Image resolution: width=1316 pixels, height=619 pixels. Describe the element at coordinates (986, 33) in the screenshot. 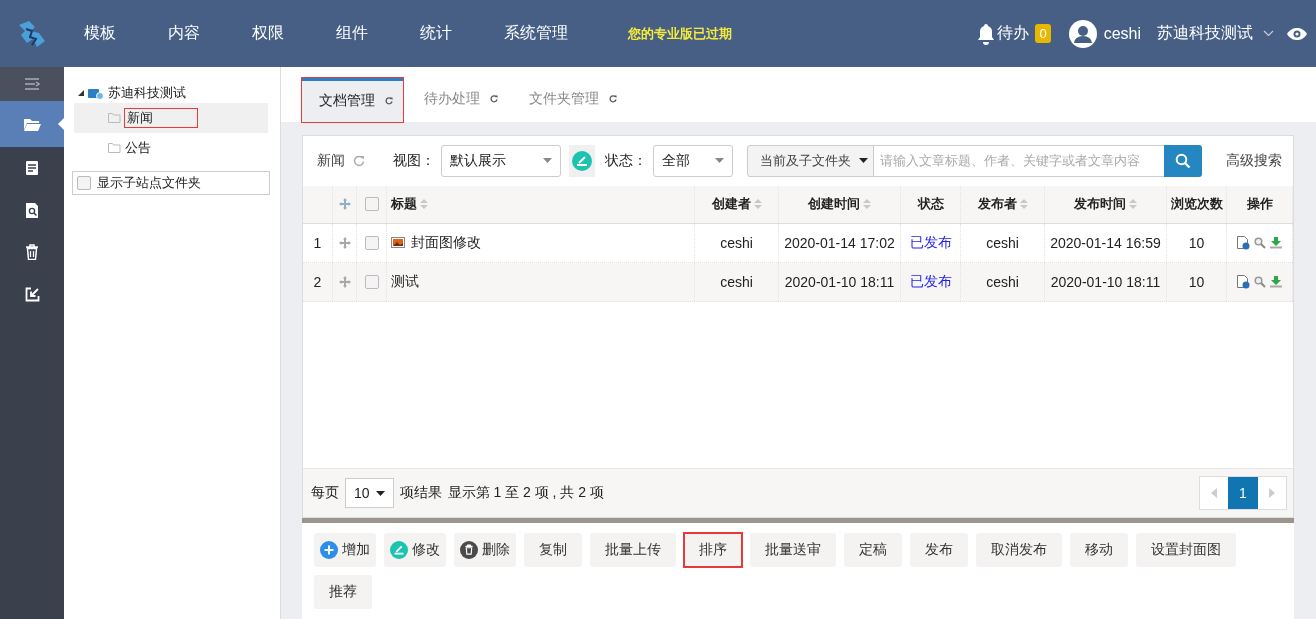

I see `bell-icon` at that location.